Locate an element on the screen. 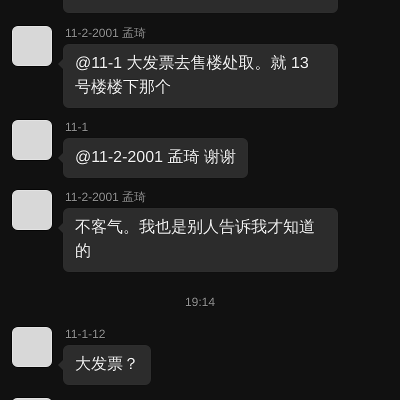  sender-name: 11-1-12 is located at coordinates (85, 334).